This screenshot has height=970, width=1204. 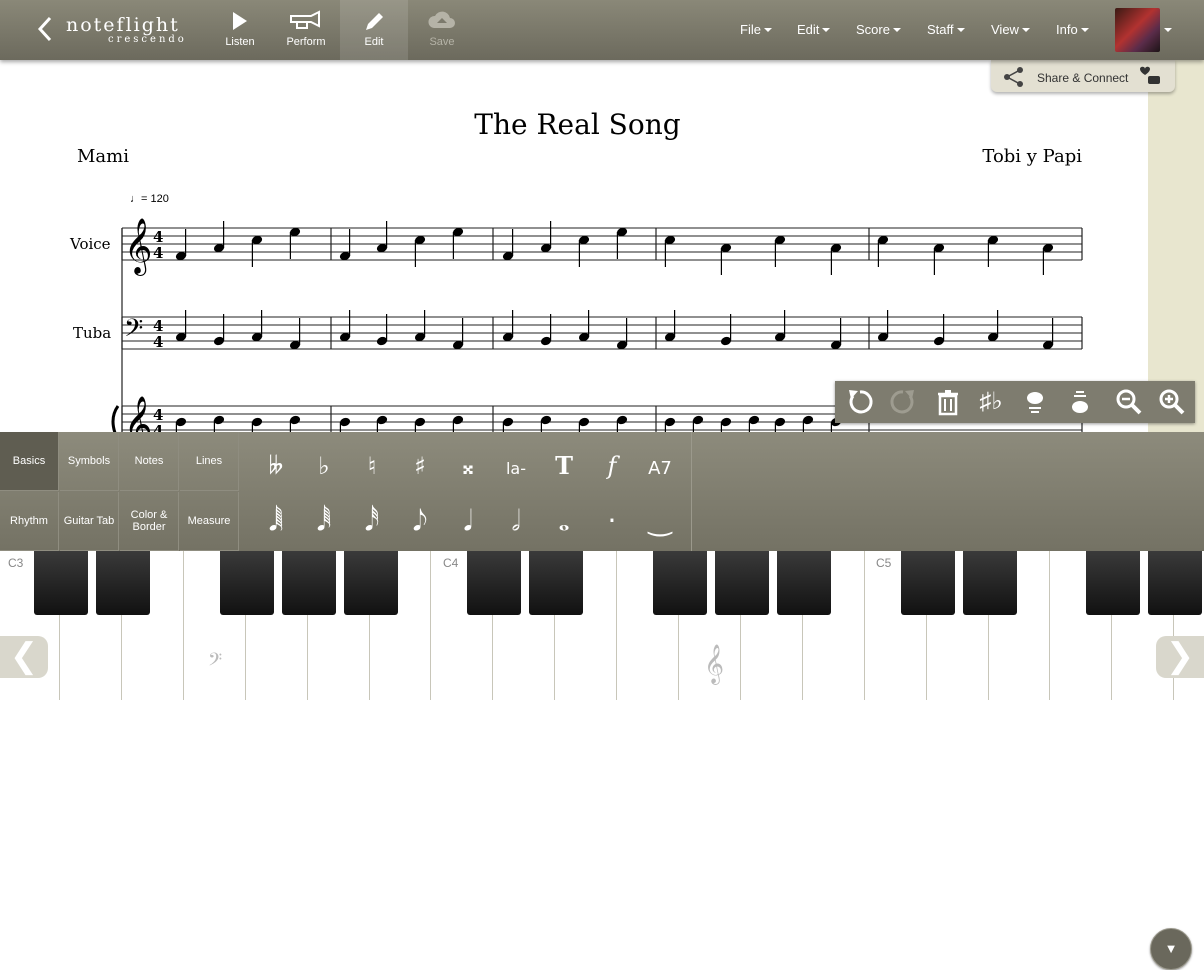 I want to click on share-icon, so click(x=1013, y=77).